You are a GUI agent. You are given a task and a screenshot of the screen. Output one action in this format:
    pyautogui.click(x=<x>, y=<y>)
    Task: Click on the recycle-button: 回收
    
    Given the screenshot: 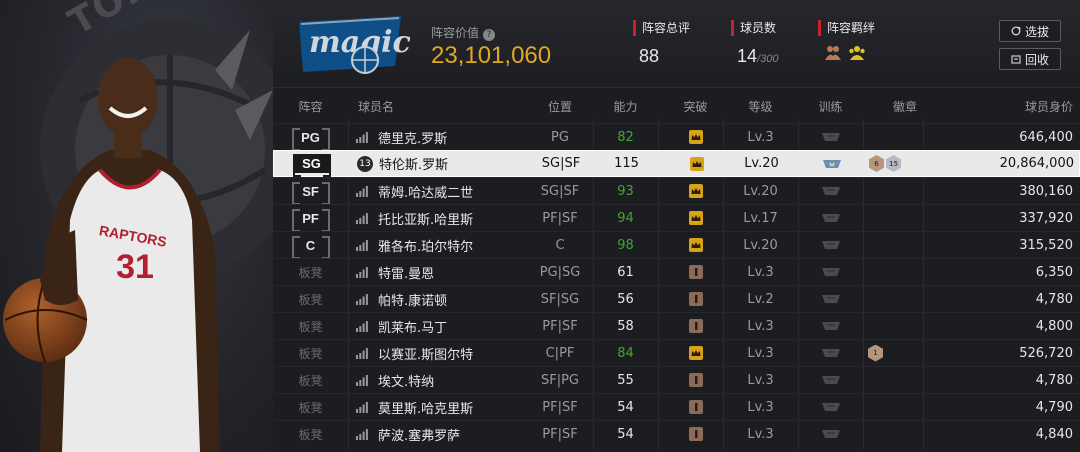 What is the action you would take?
    pyautogui.click(x=1030, y=59)
    